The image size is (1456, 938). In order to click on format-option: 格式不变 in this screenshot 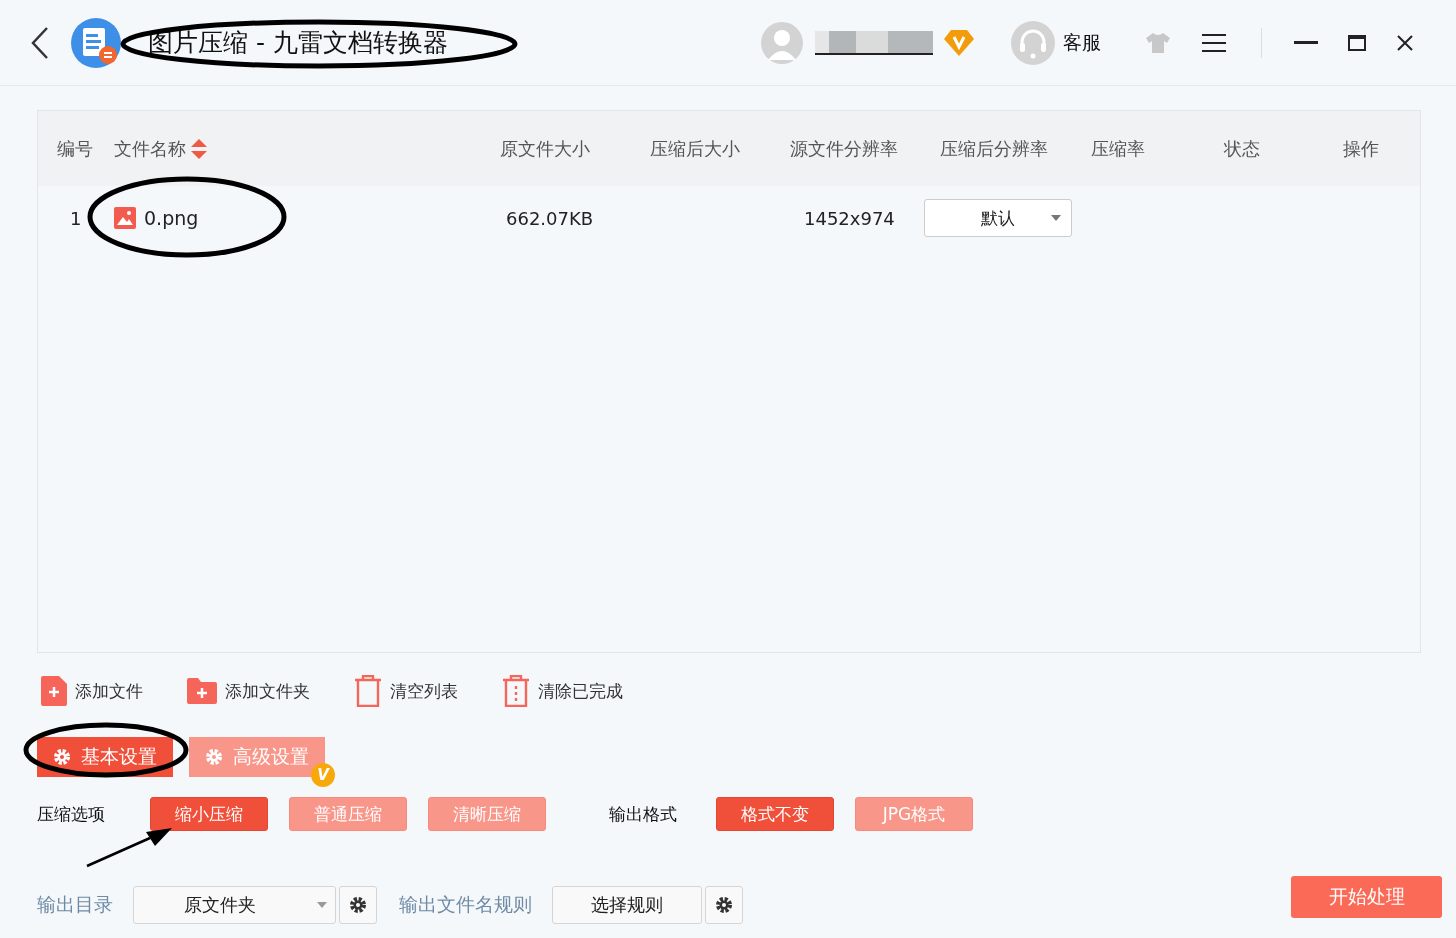, I will do `click(775, 814)`.